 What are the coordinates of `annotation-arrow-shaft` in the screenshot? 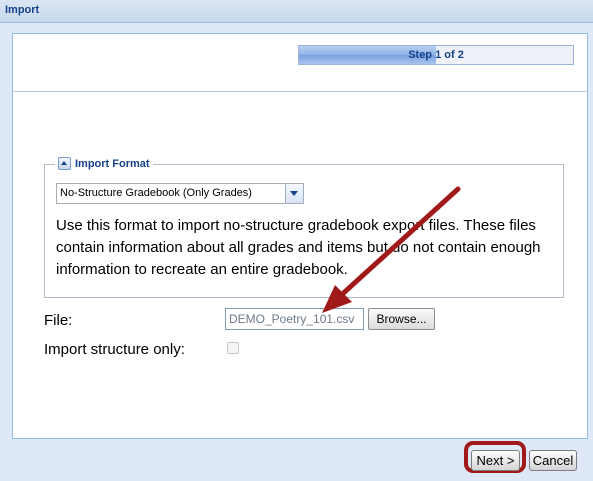 It's located at (398, 243).